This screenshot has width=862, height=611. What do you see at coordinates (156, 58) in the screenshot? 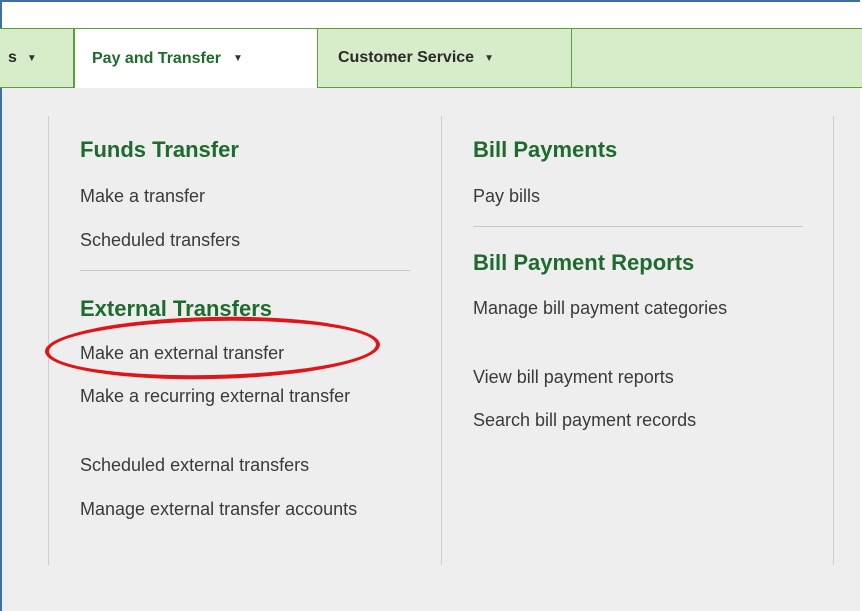
I see `tab-pay-and-transfer-label: Pay and Transfer` at bounding box center [156, 58].